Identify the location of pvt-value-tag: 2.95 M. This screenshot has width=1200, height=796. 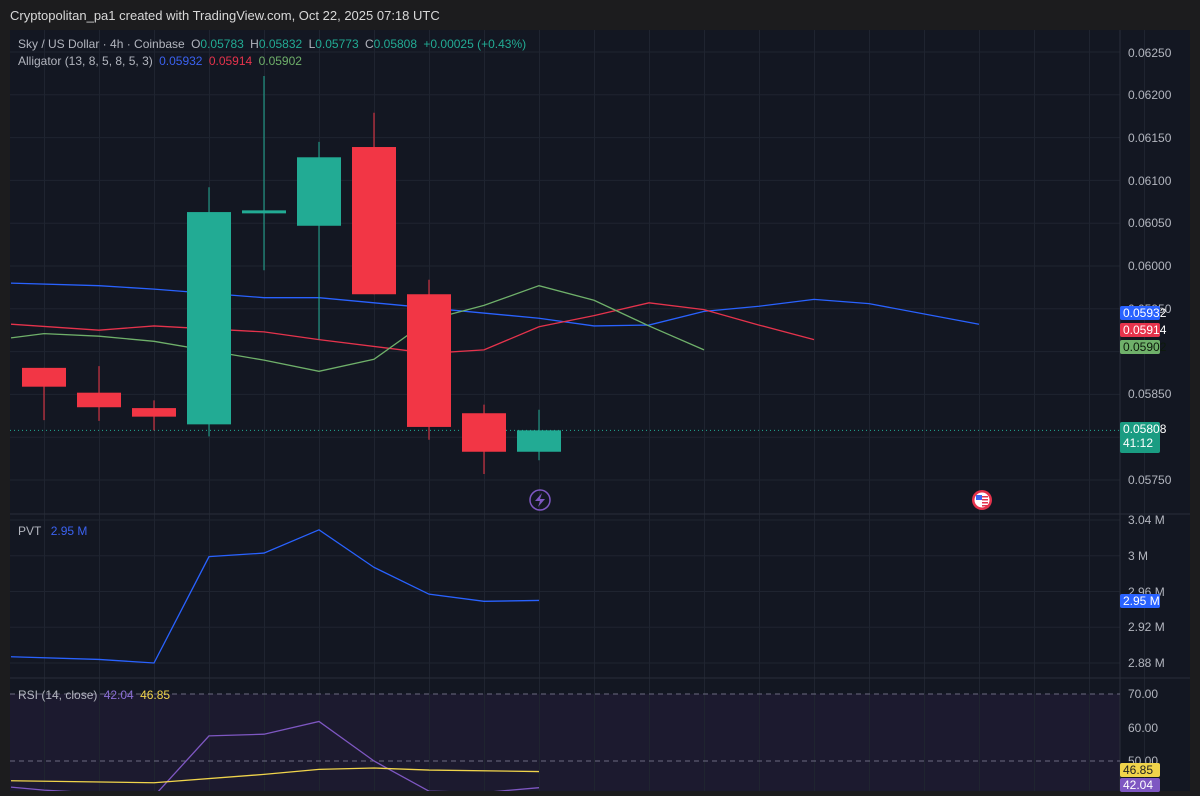
(1140, 601).